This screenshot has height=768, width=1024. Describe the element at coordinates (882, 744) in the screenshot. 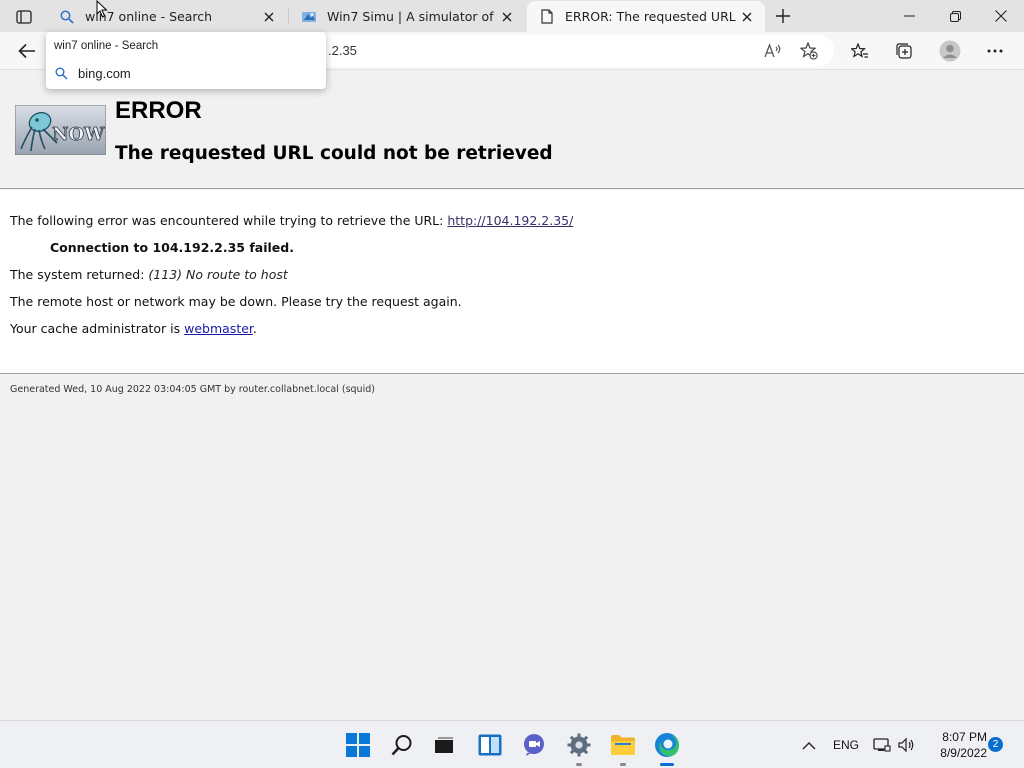

I see `network-icon` at that location.